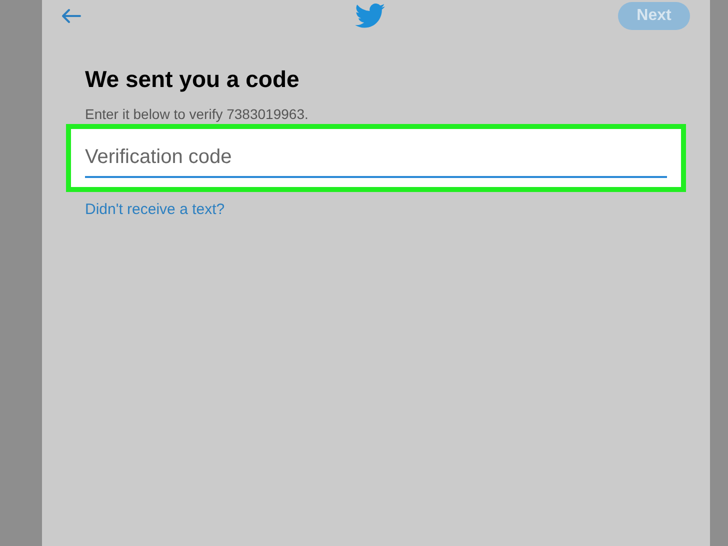 This screenshot has width=728, height=546. Describe the element at coordinates (197, 114) in the screenshot. I see `verify-instruction: Enter it below to verify 7383019963.` at that location.